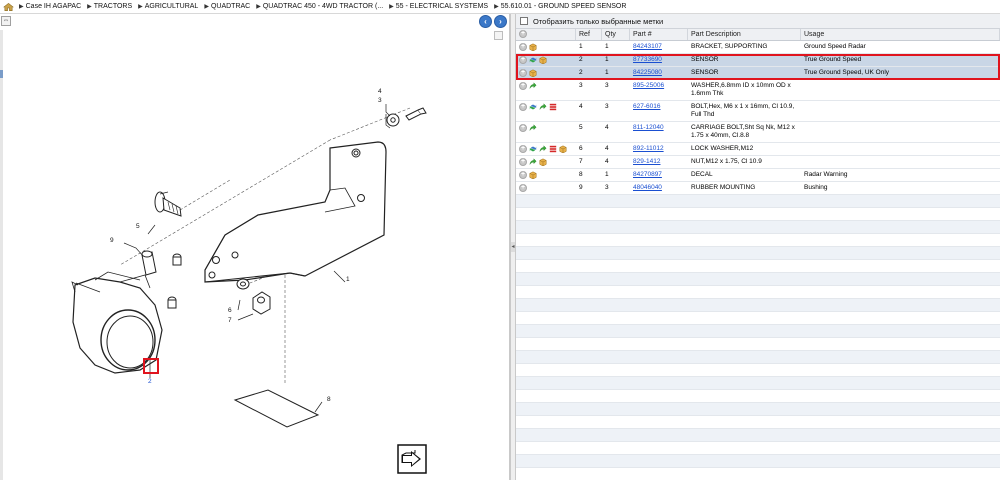 The height and width of the screenshot is (480, 1000). What do you see at coordinates (648, 127) in the screenshot?
I see `part-number-link: 811-12040` at bounding box center [648, 127].